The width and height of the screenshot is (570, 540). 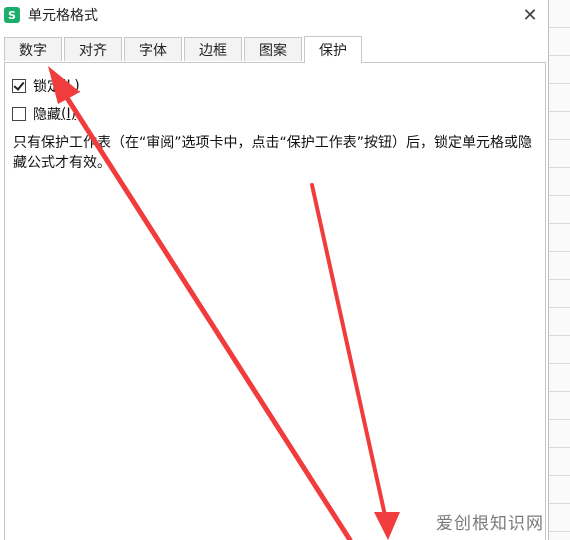 I want to click on spreadsheet-background, so click(x=559, y=270).